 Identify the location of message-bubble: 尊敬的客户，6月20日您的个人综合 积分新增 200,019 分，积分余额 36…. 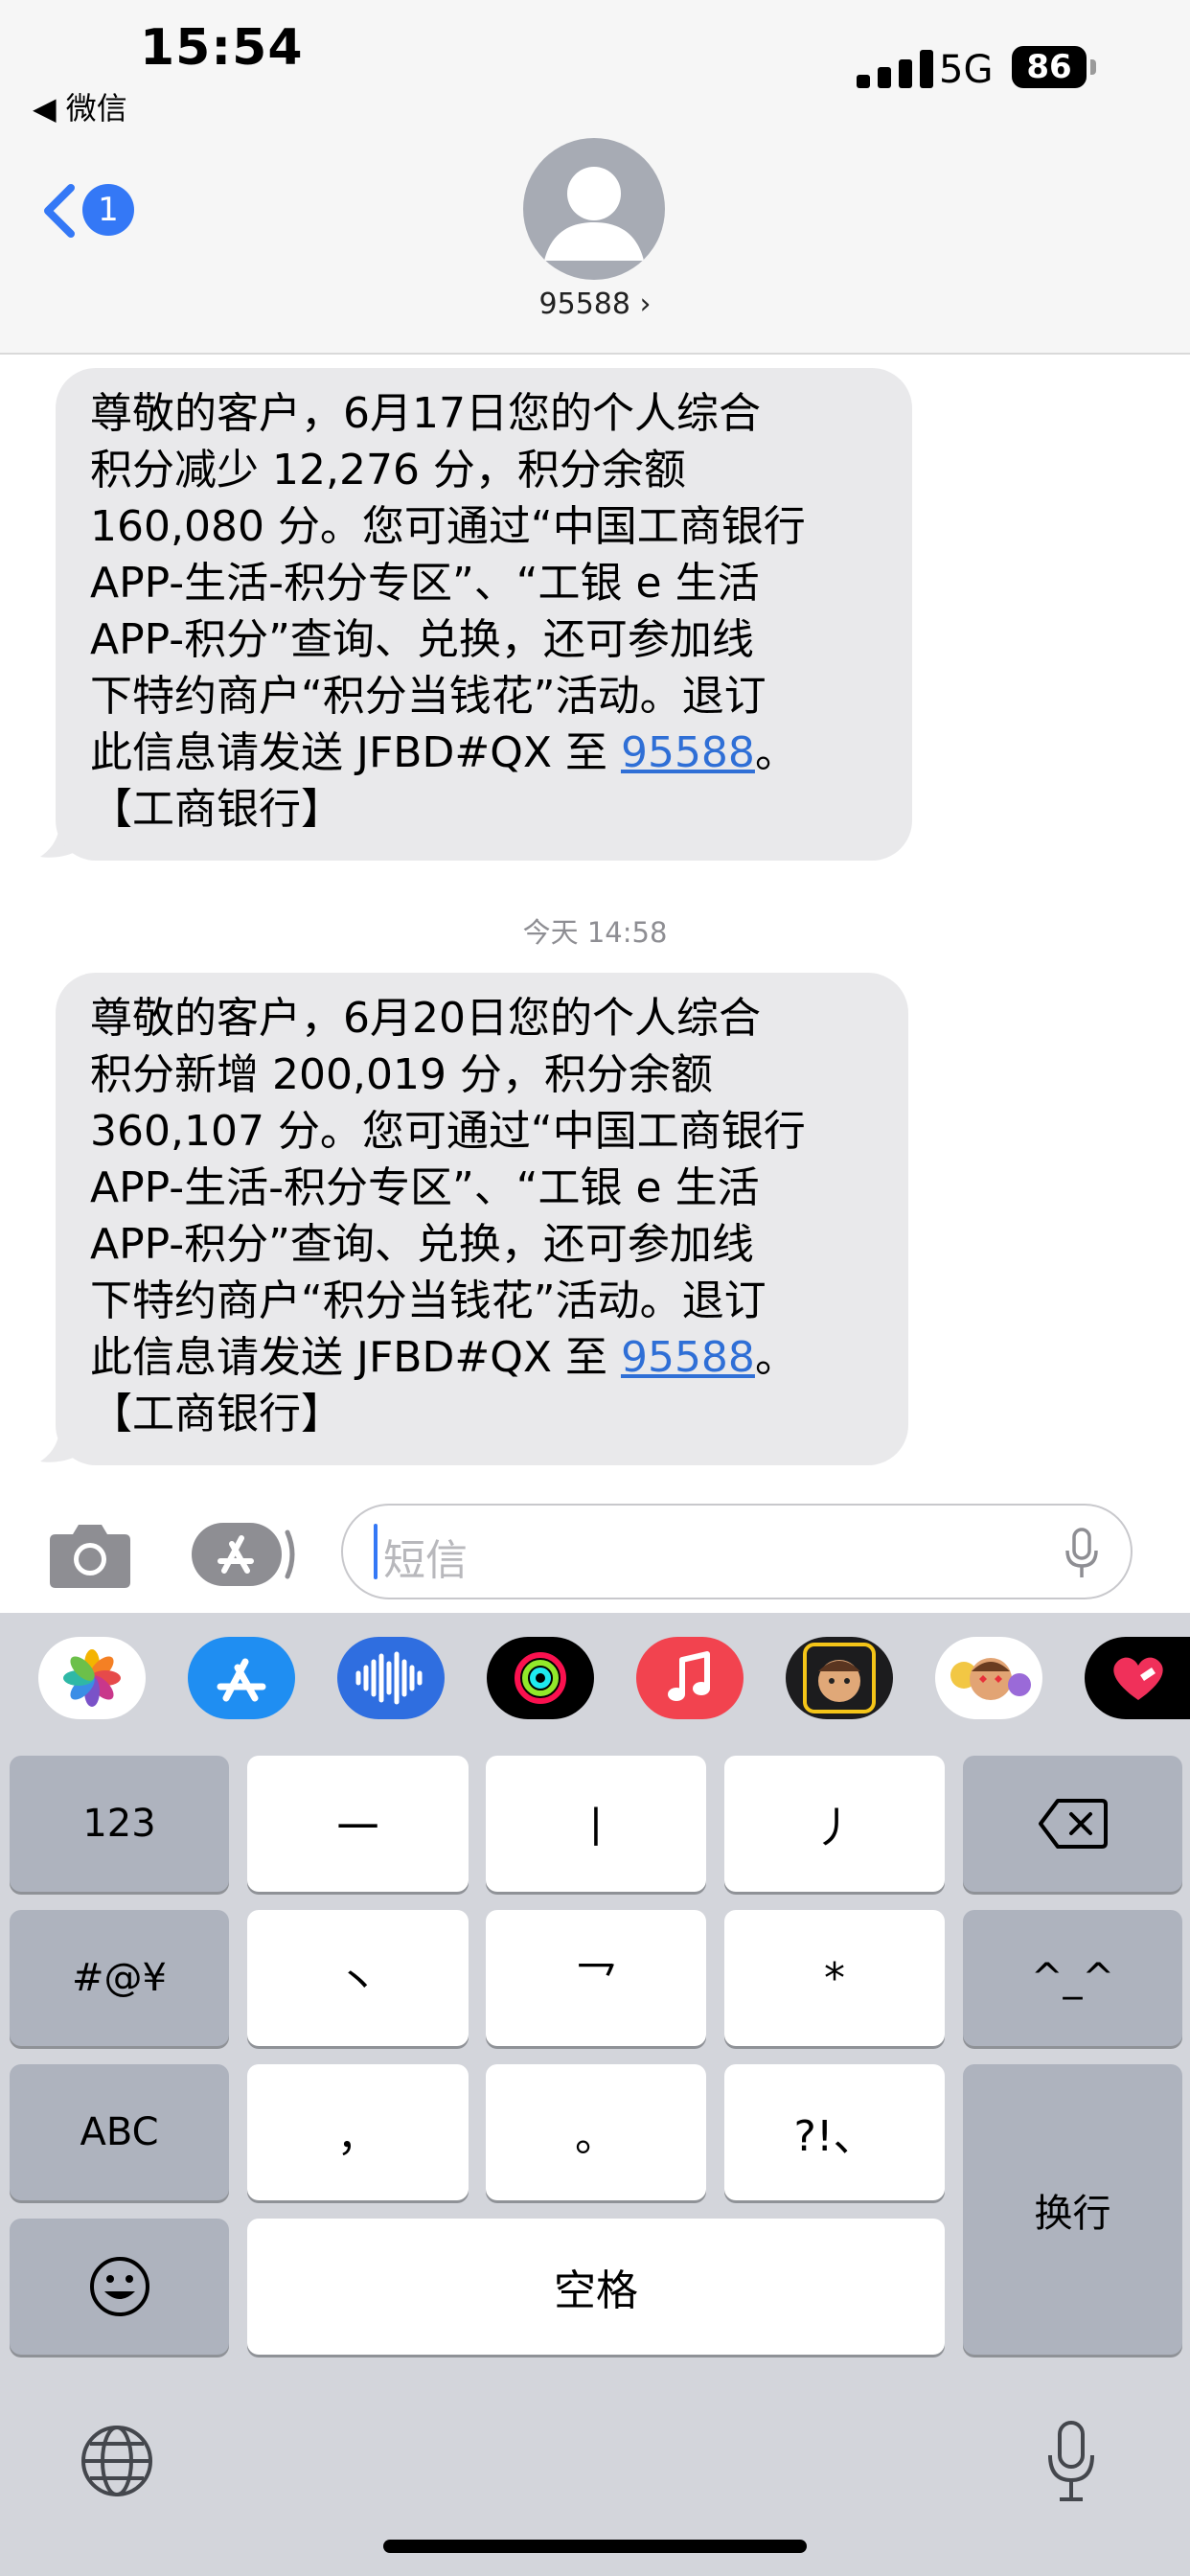
(482, 1219).